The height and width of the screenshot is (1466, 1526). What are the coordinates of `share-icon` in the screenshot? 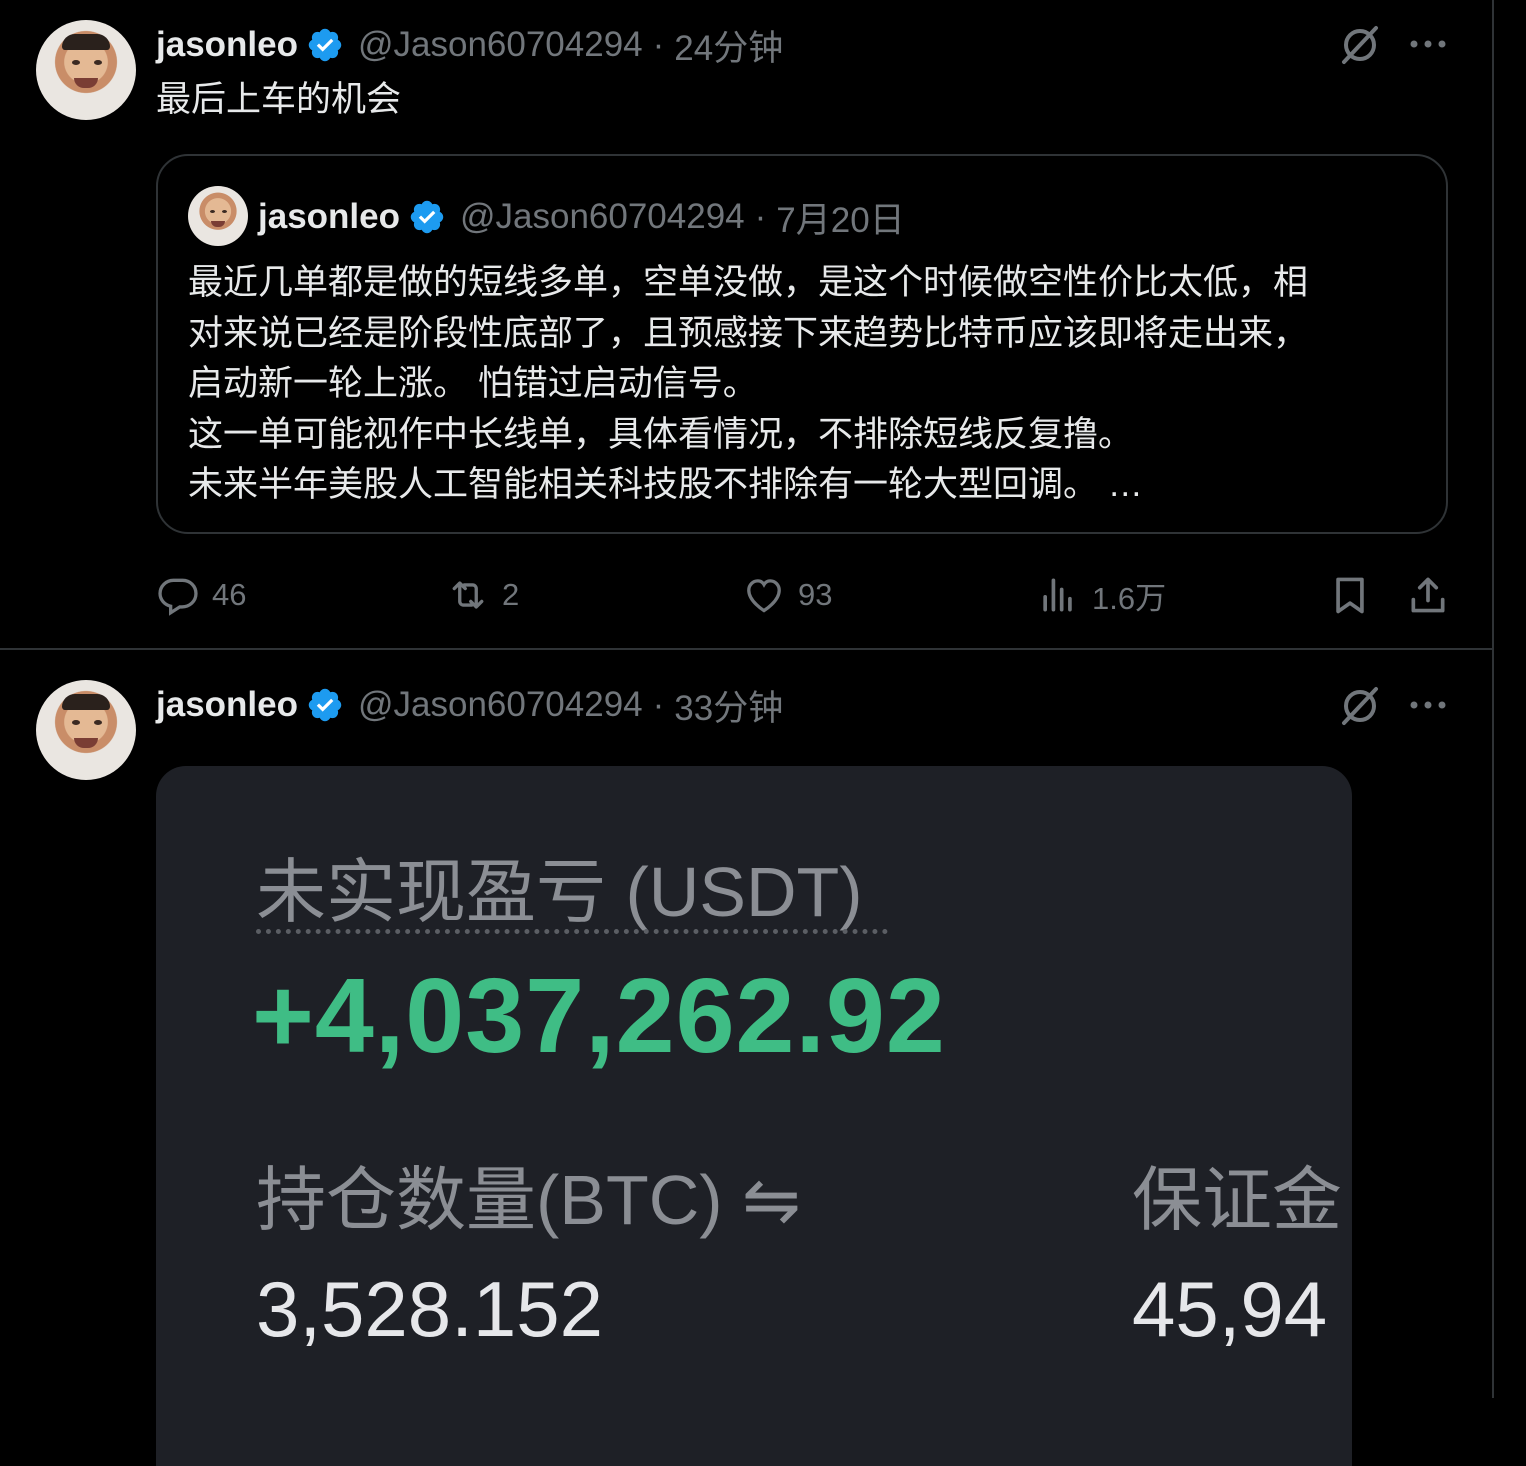 It's located at (1428, 595).